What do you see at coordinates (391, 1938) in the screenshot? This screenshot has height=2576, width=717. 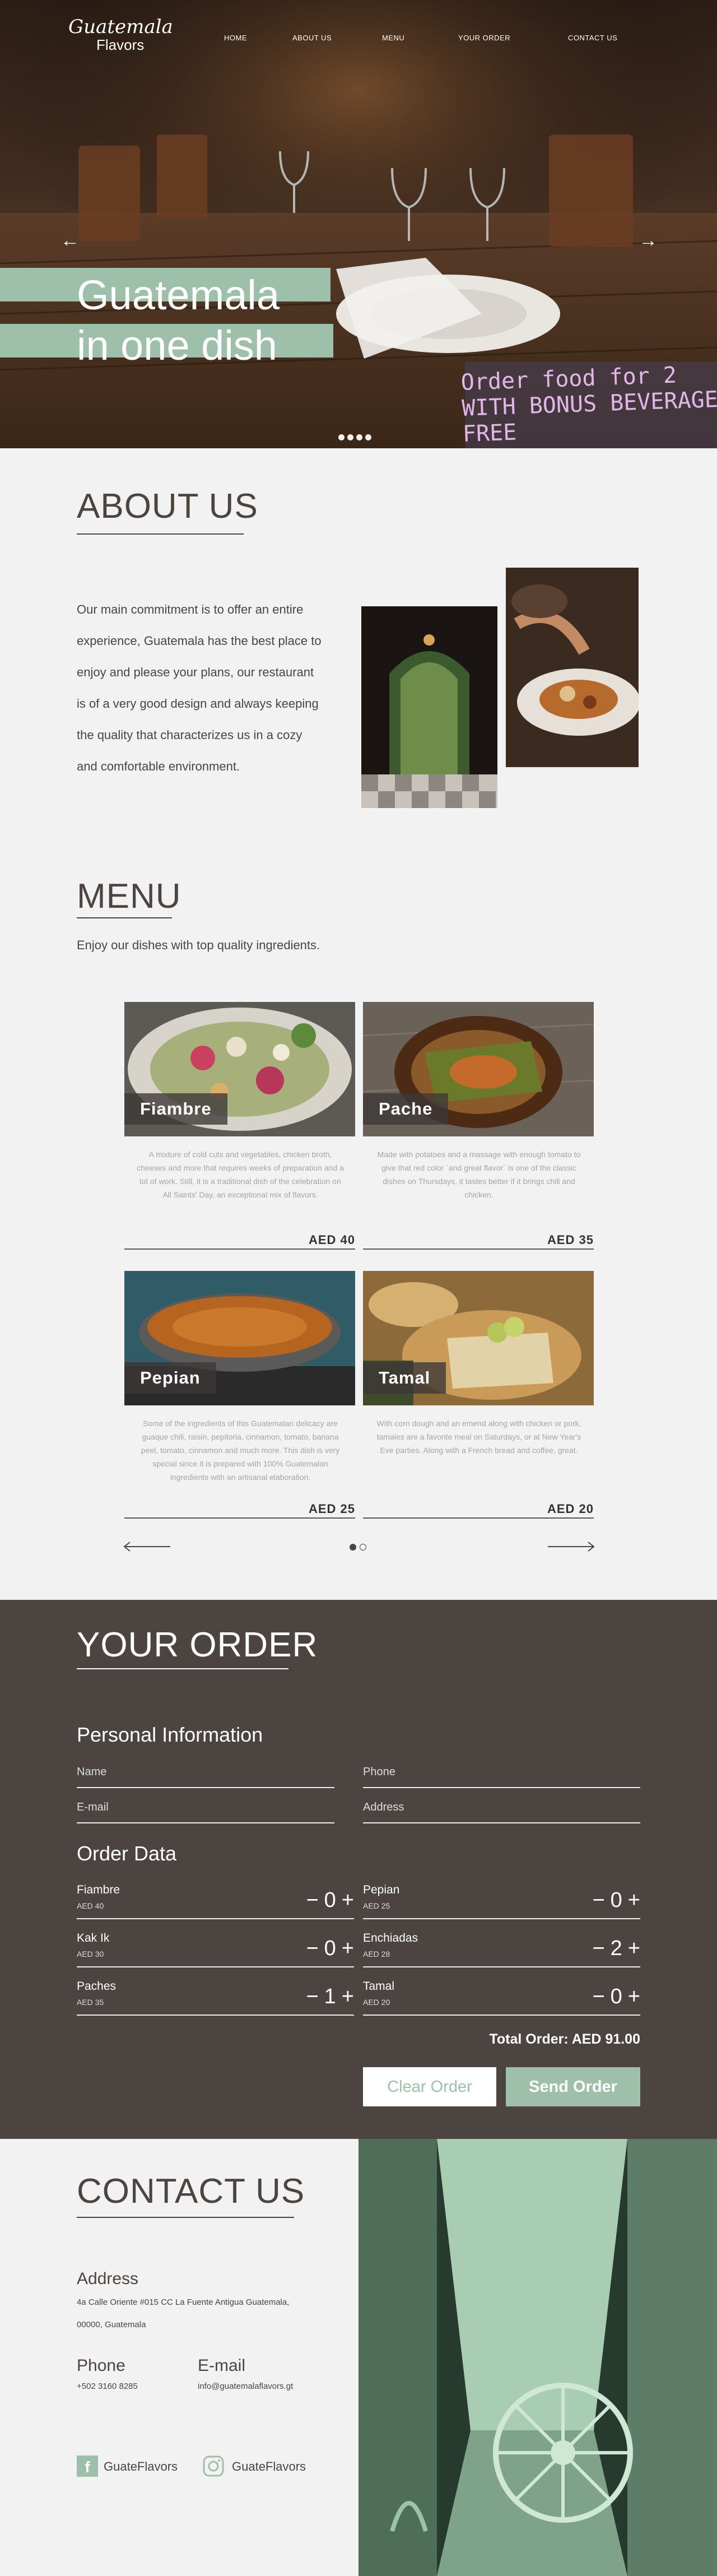 I see `item-name: Enchiadas` at bounding box center [391, 1938].